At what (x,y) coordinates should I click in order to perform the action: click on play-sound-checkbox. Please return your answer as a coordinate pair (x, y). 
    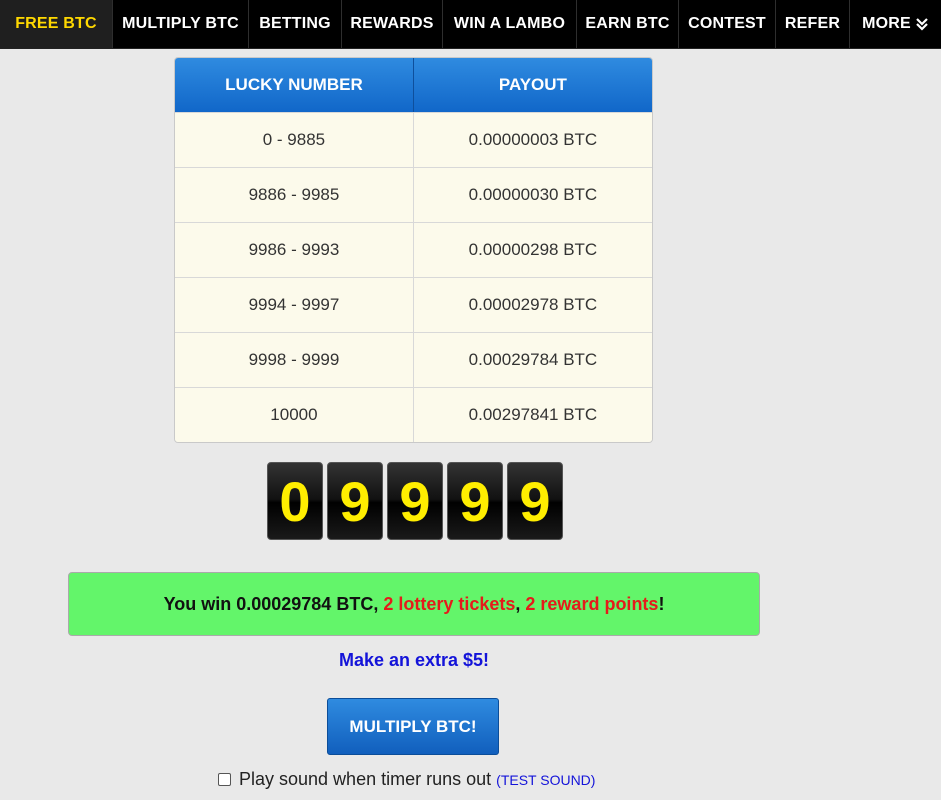
    Looking at the image, I should click on (224, 779).